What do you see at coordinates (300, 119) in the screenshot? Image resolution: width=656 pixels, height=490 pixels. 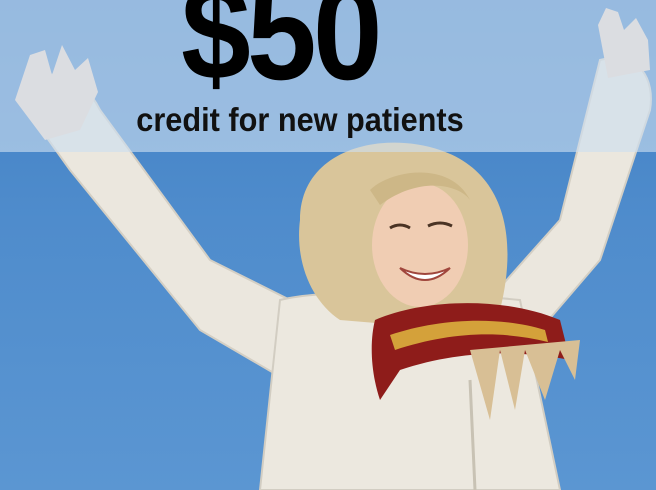 I see `credit-subtitle: credit for new patients` at bounding box center [300, 119].